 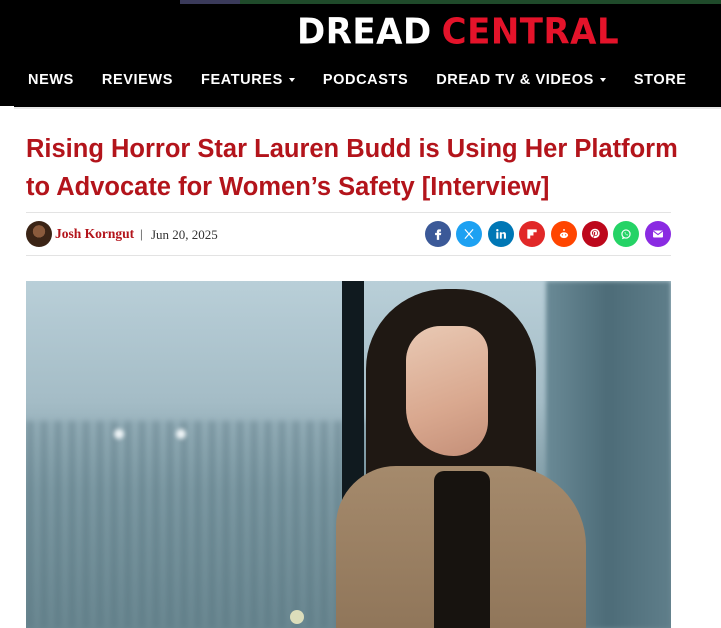 I want to click on linkedin-share-button, so click(x=501, y=234).